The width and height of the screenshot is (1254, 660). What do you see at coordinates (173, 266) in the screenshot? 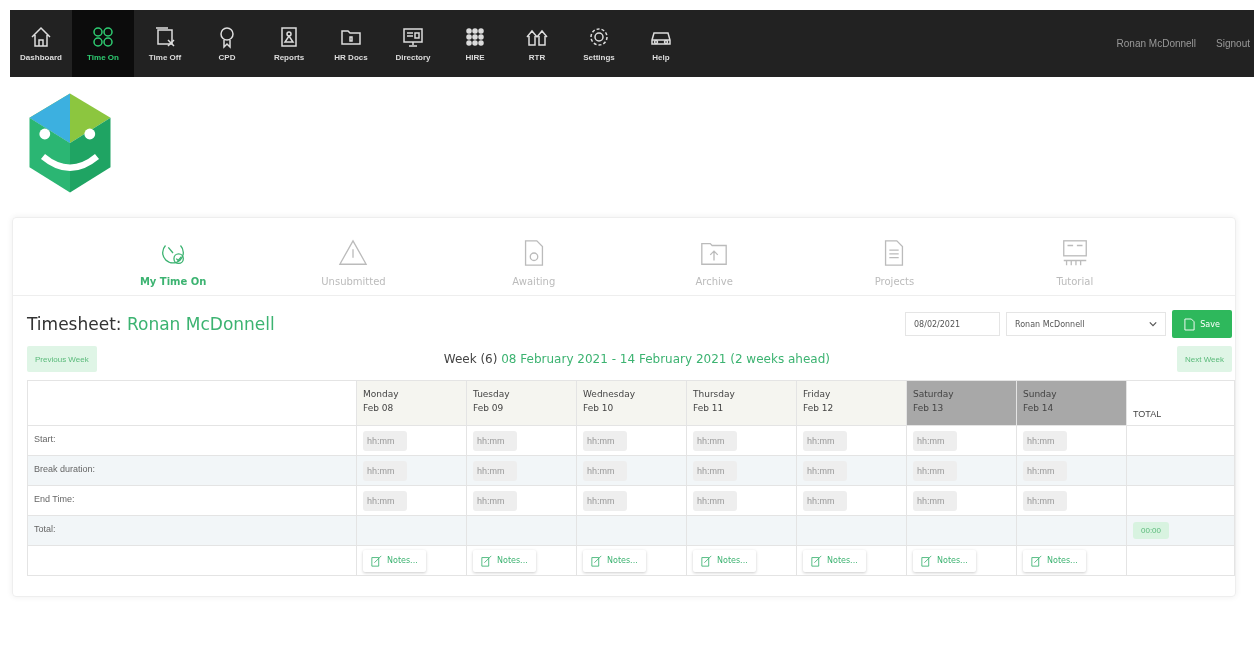
I see `tab: My Time On` at bounding box center [173, 266].